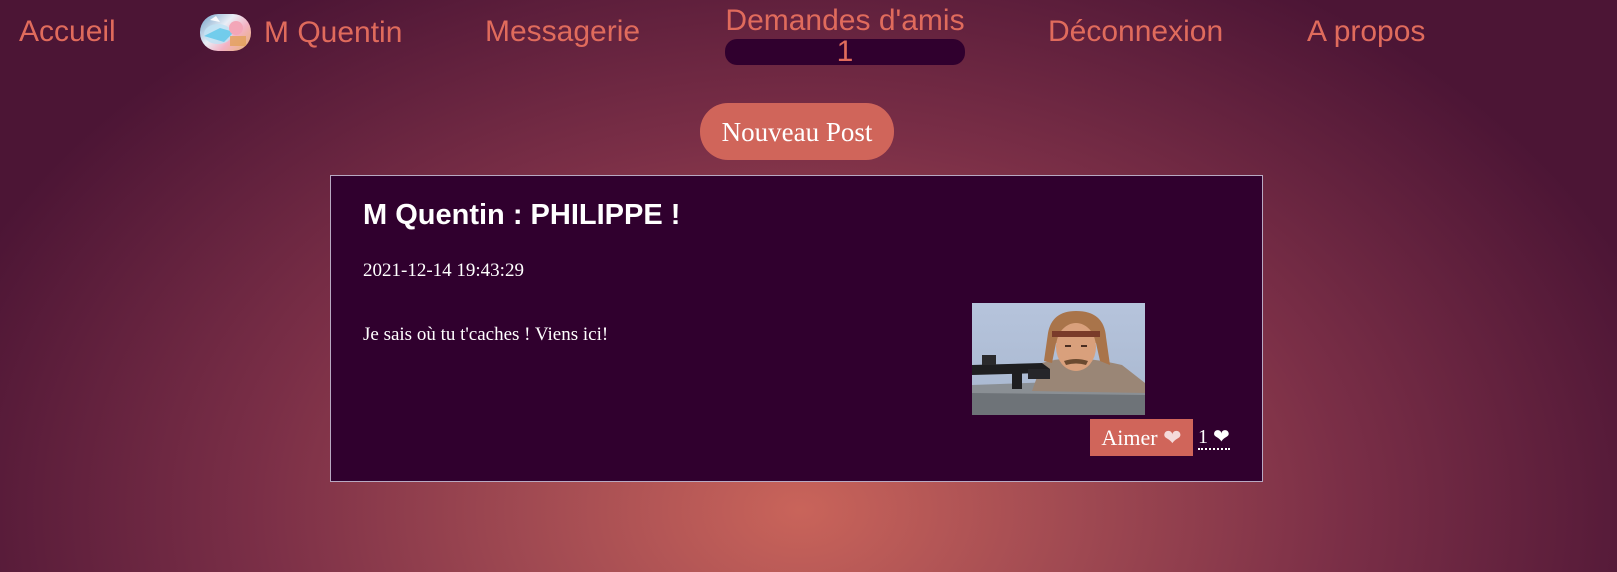 The image size is (1617, 572). Describe the element at coordinates (1129, 437) in the screenshot. I see `like-label: Aimer` at that location.